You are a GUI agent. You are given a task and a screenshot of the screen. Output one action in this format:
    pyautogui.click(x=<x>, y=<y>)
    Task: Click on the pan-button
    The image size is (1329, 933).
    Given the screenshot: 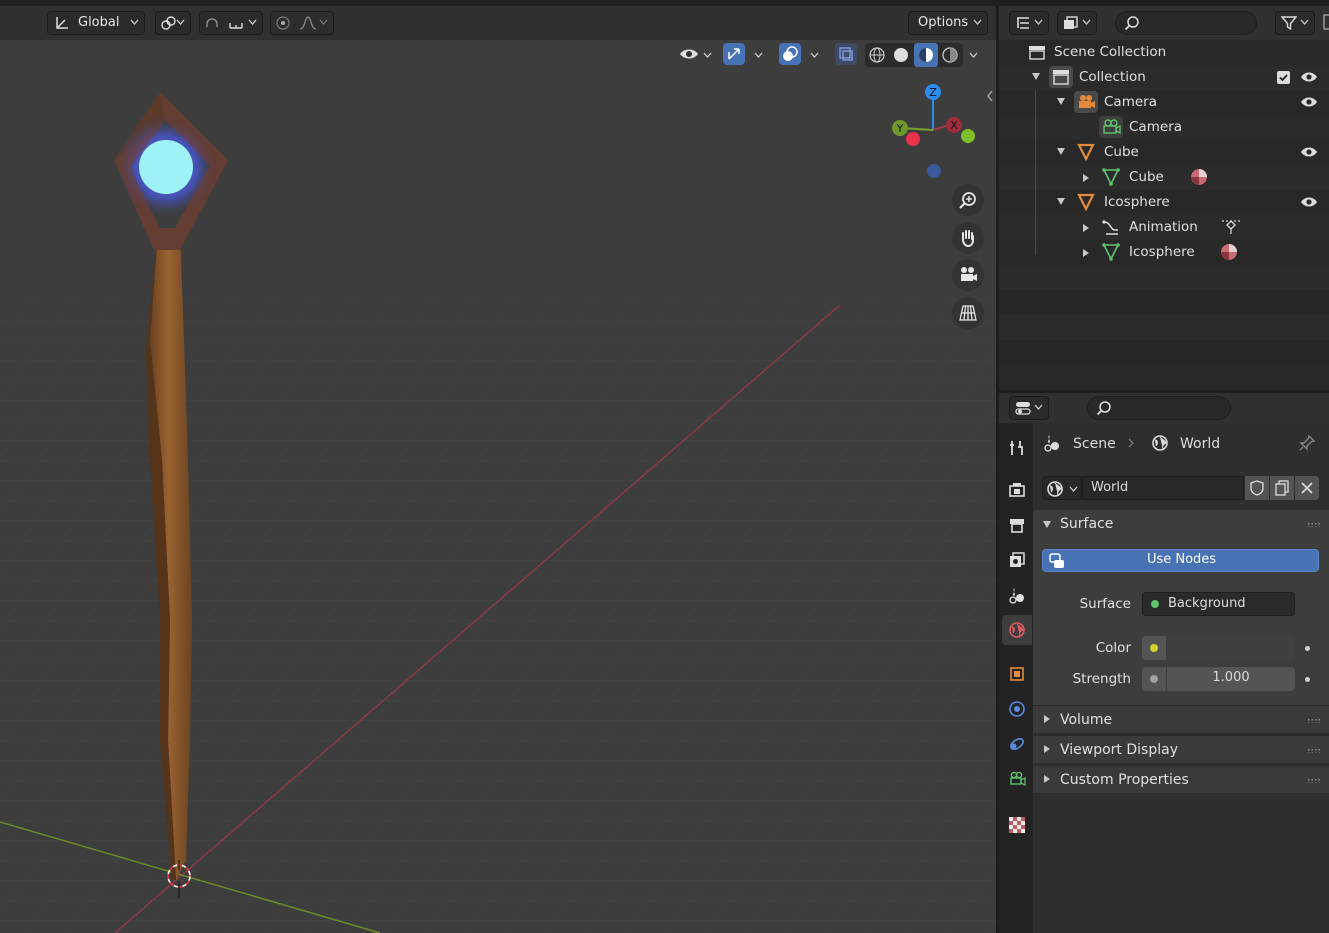 What is the action you would take?
    pyautogui.click(x=968, y=238)
    